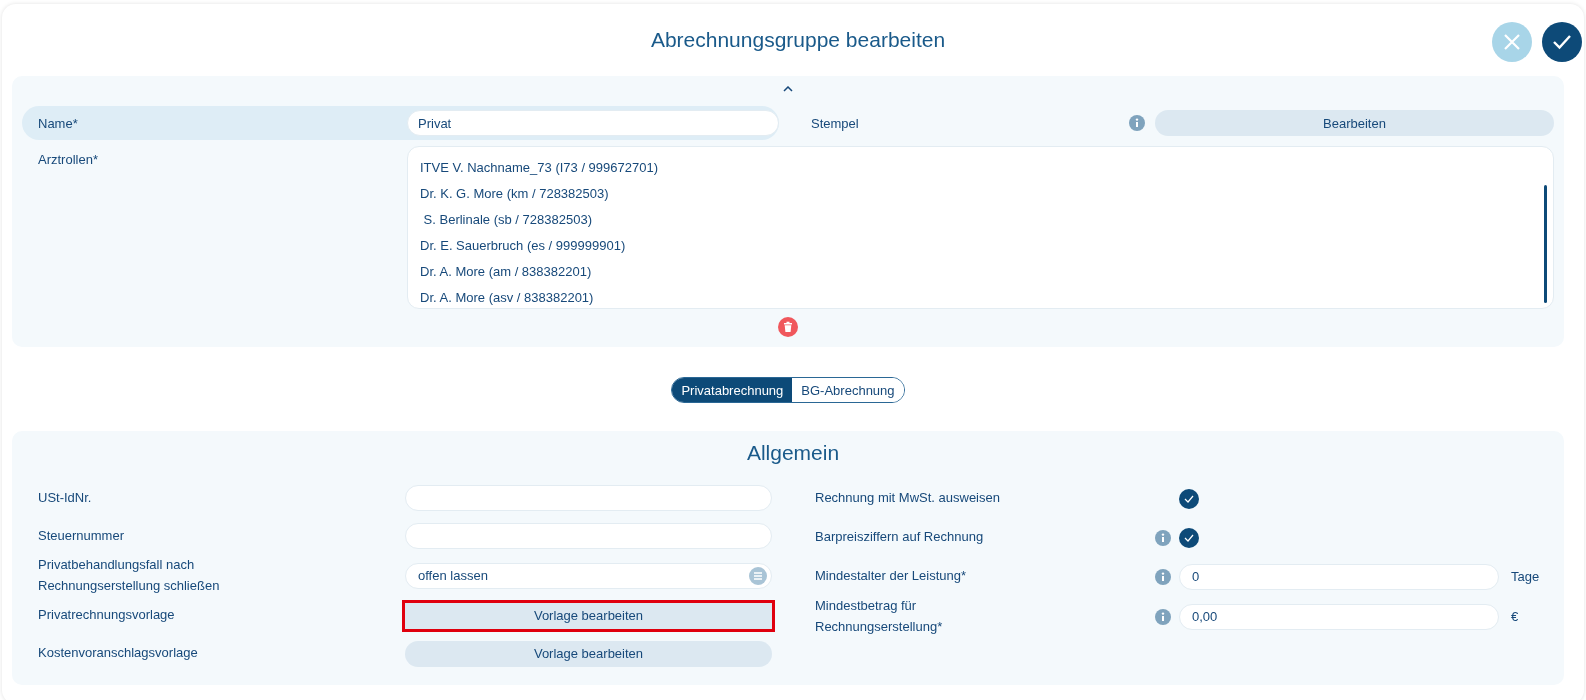  I want to click on list-item: Dr. K. G. More (km / 728382503), so click(980, 194).